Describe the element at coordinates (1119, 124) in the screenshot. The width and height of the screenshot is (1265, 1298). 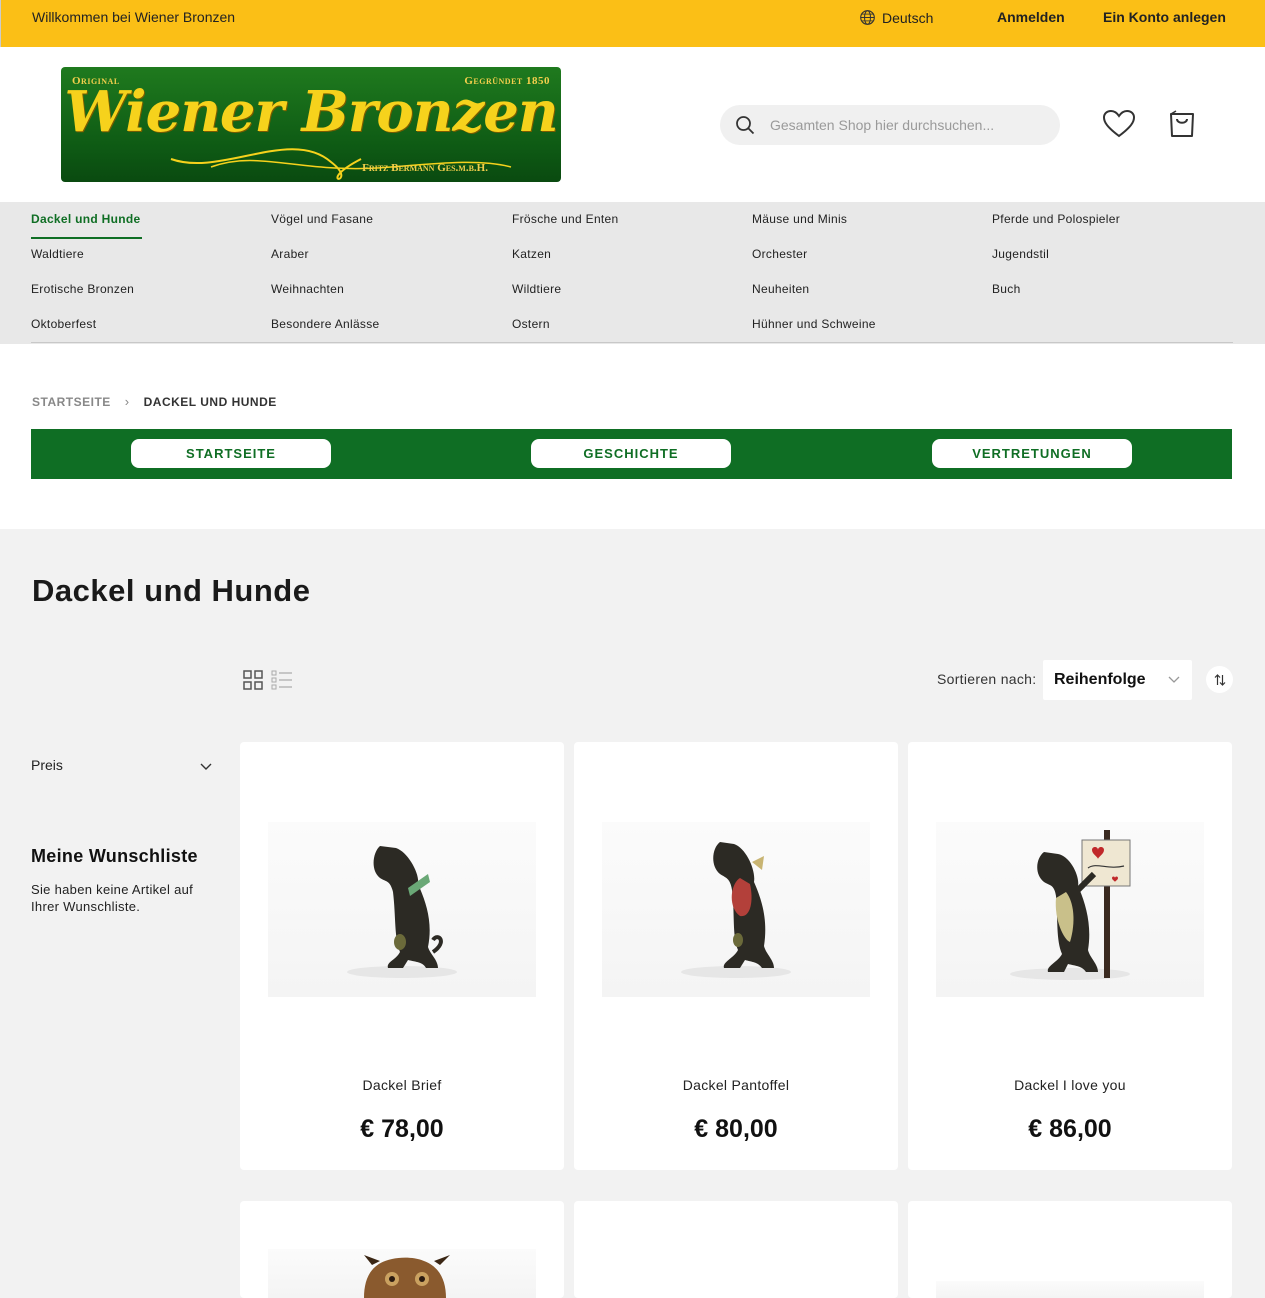
I see `heart-icon` at that location.